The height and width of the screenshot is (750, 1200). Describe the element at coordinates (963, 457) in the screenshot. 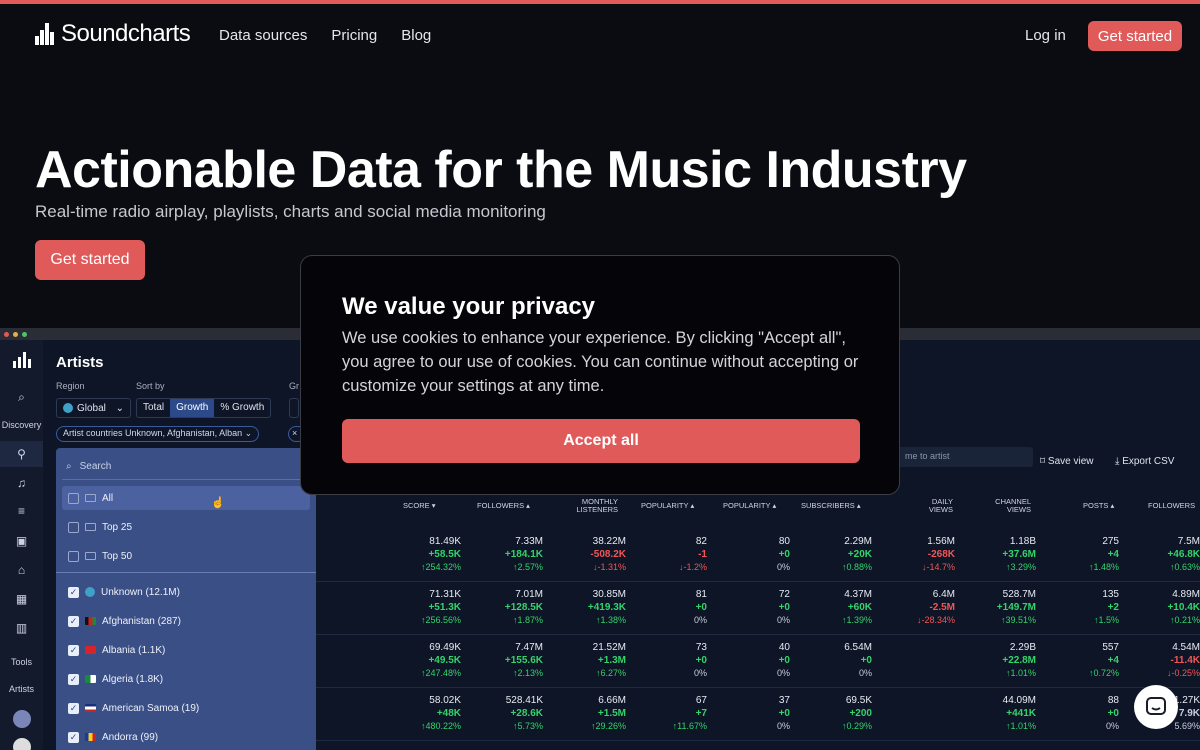

I see `add-to-artist-input: me to artist` at that location.